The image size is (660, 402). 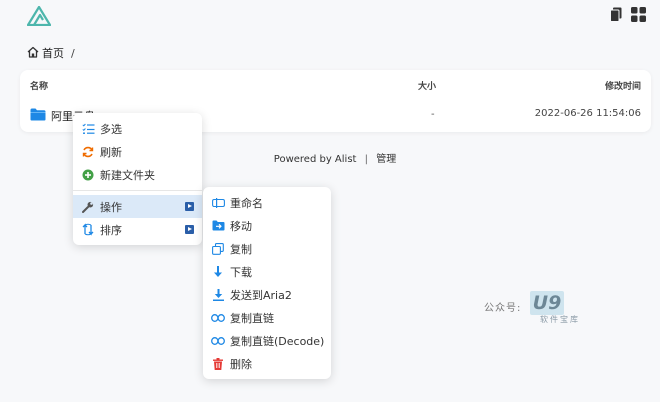 I want to click on menu-item-label: 新建文件夹, so click(x=127, y=175).